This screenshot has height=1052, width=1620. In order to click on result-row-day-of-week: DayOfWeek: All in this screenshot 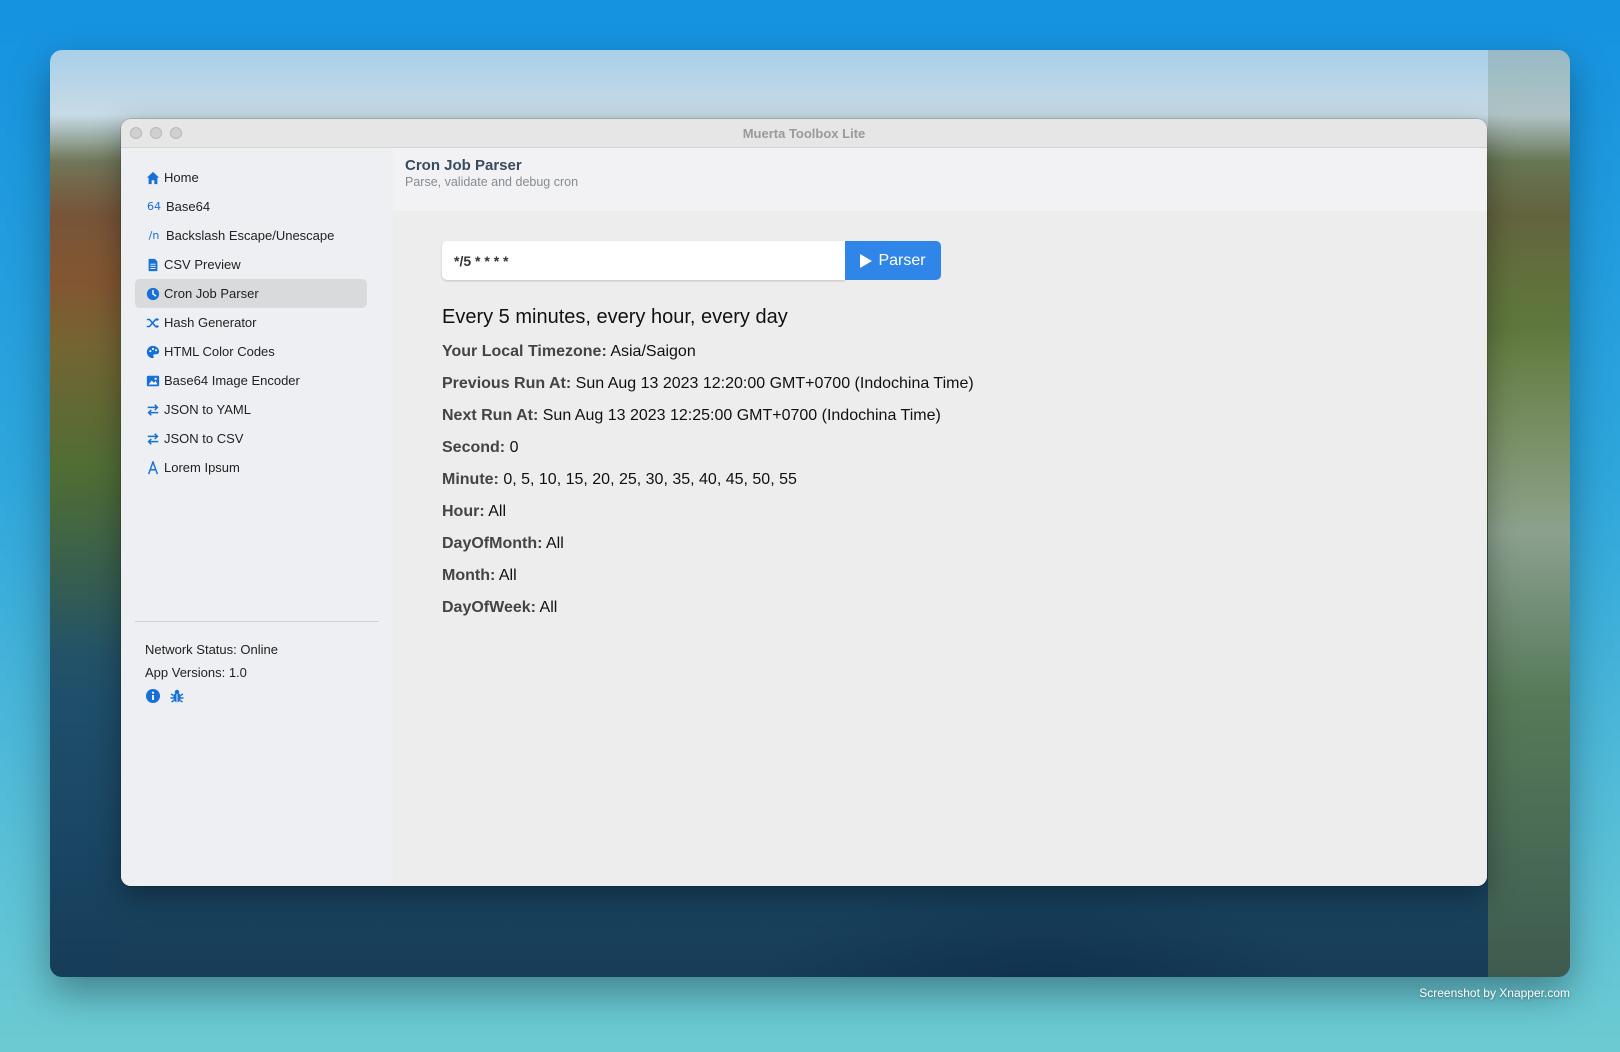, I will do `click(708, 608)`.